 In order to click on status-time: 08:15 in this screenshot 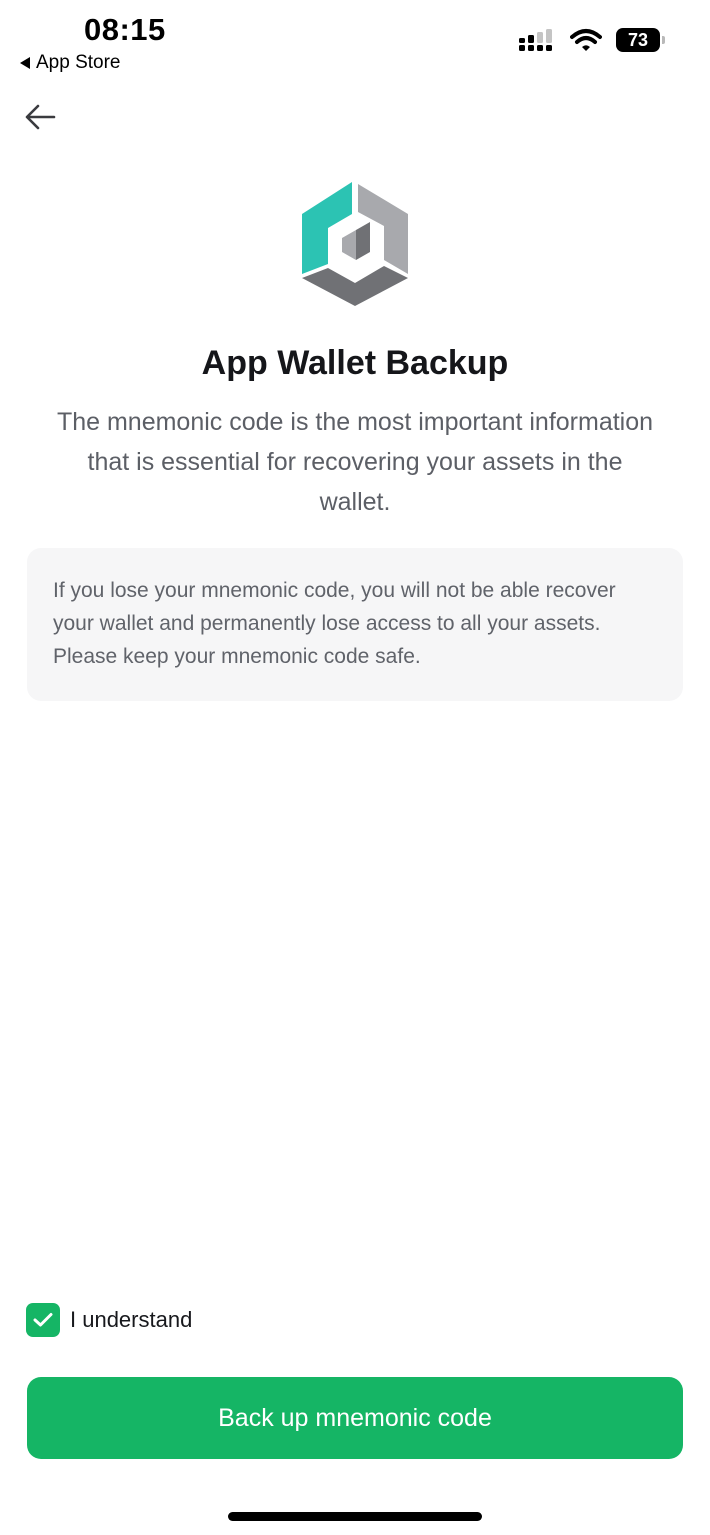, I will do `click(125, 29)`.